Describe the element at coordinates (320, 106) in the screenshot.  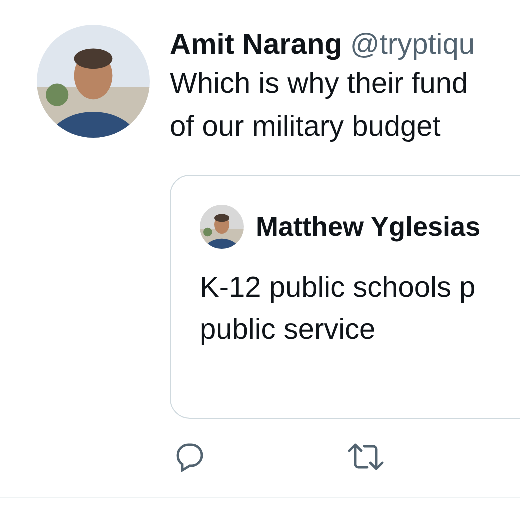
I see `tweet-text: Which is why their fund of our military budget` at that location.